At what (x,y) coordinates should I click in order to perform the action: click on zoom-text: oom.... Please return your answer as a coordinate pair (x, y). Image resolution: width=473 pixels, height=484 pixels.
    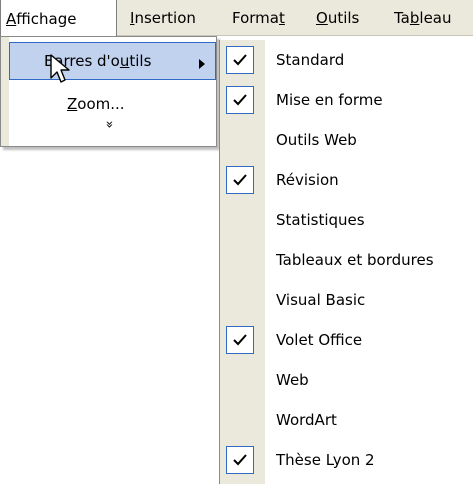
    Looking at the image, I should click on (101, 104).